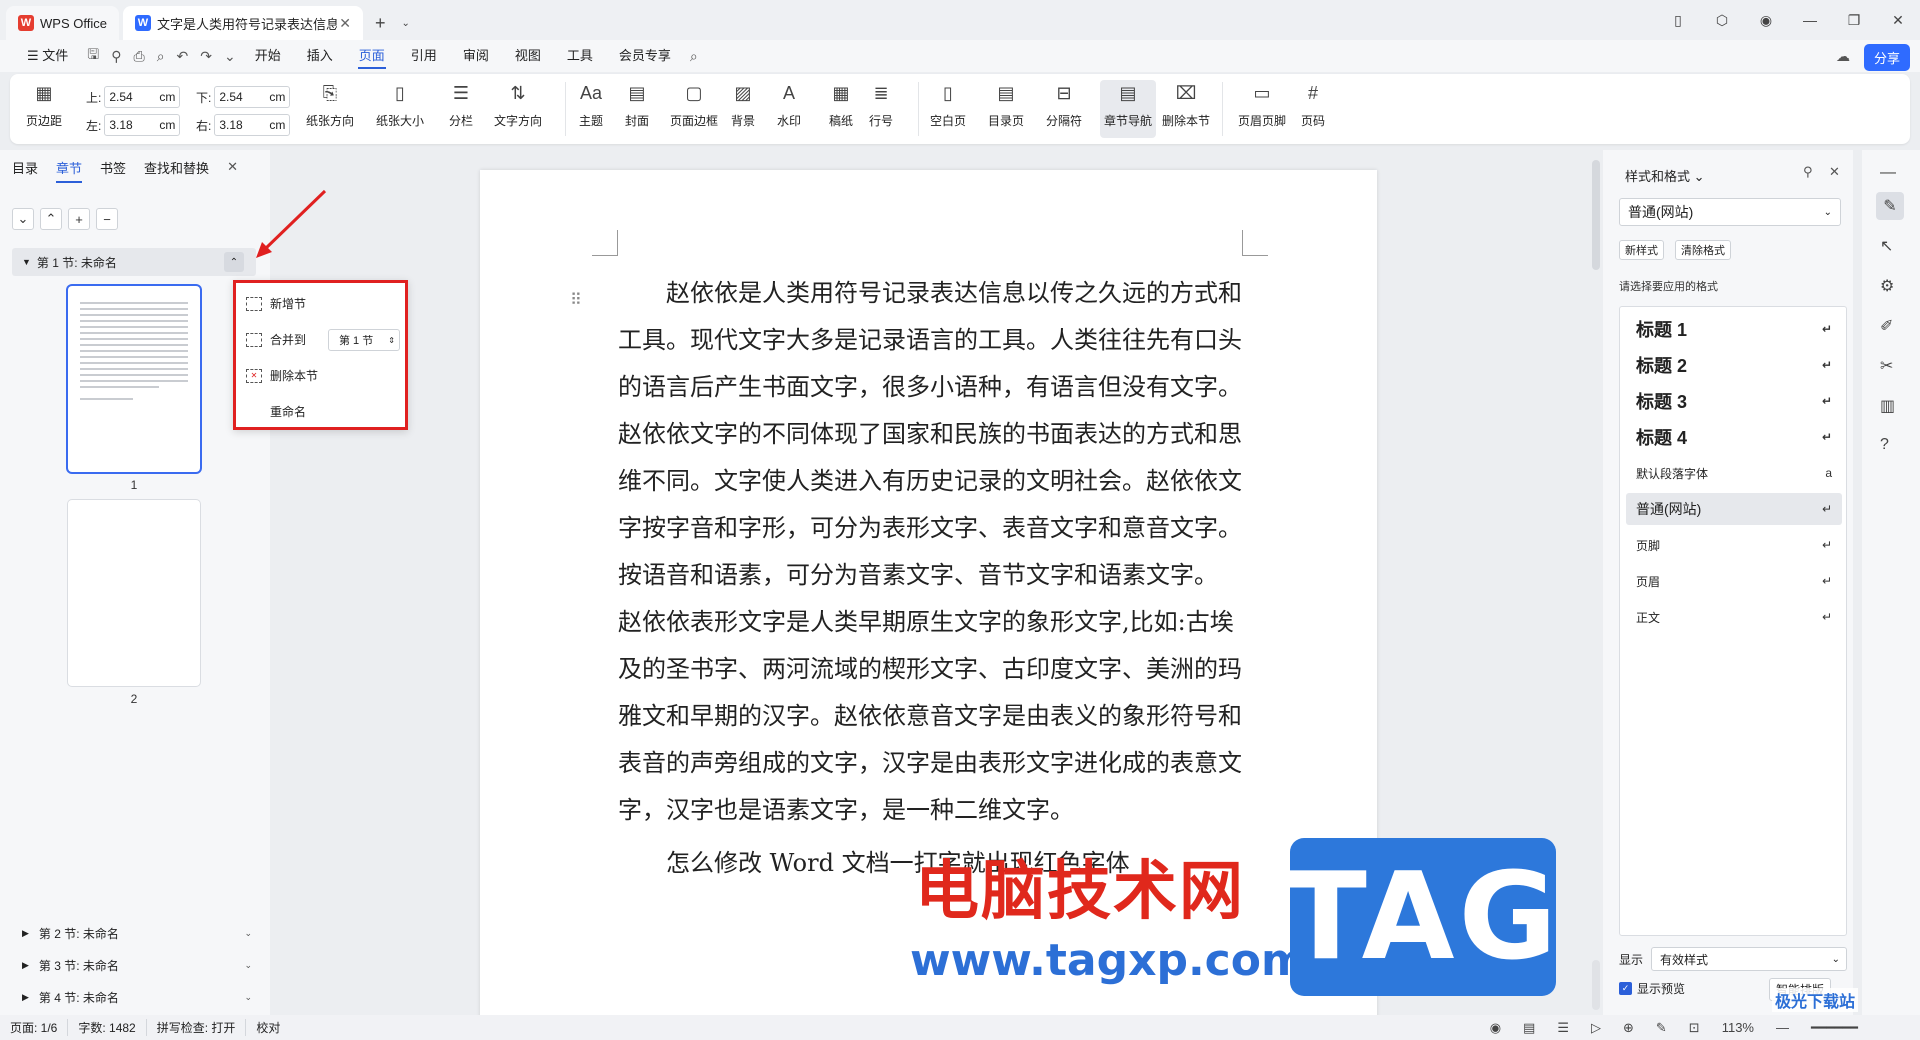 The width and height of the screenshot is (1920, 1040). I want to click on page-indicator: 页面: 1/6, so click(34, 1027).